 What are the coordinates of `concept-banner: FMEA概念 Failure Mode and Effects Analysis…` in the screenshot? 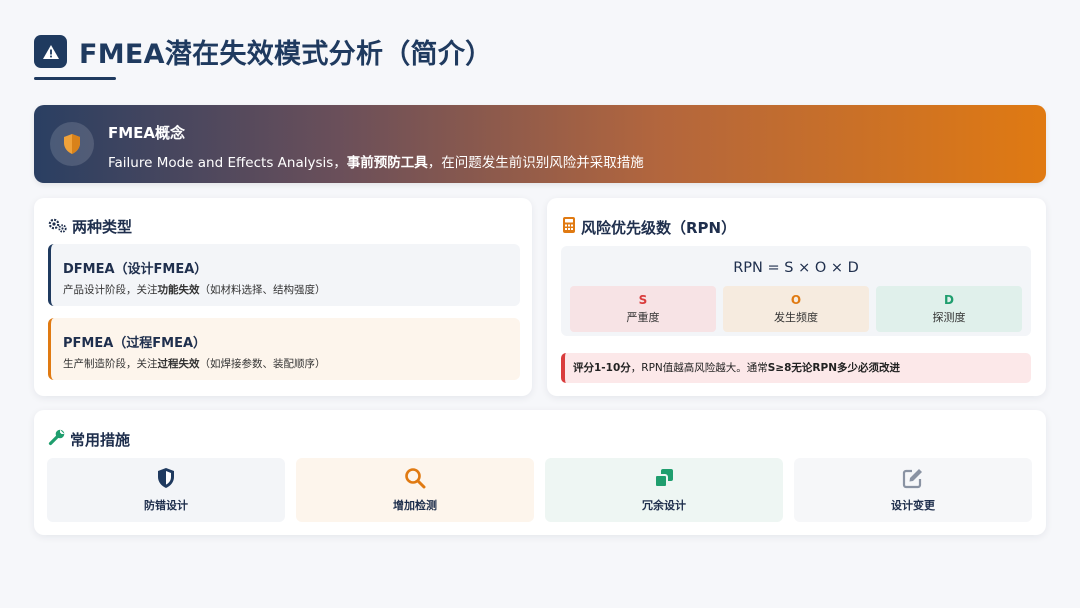 It's located at (540, 144).